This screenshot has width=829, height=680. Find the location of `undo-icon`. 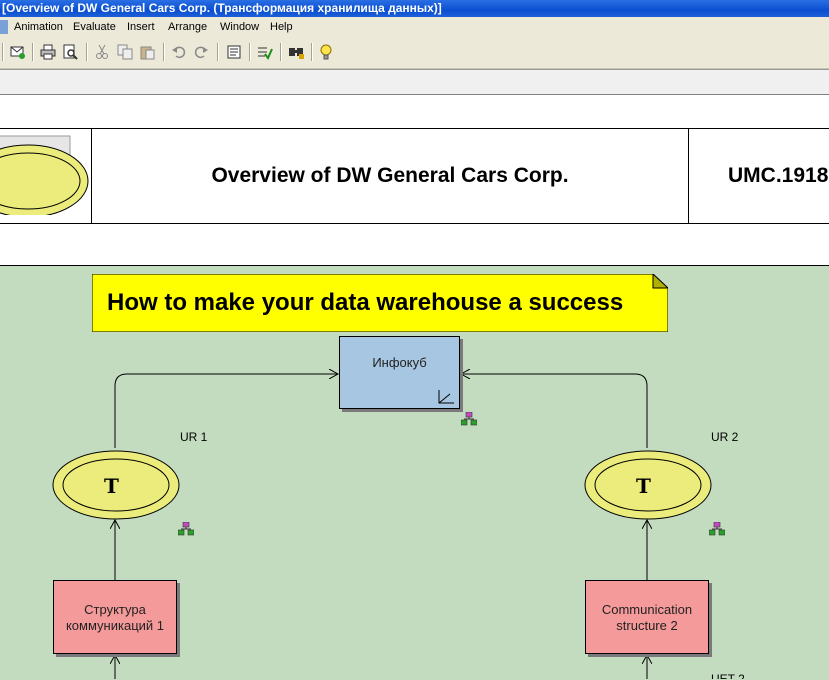

undo-icon is located at coordinates (179, 52).